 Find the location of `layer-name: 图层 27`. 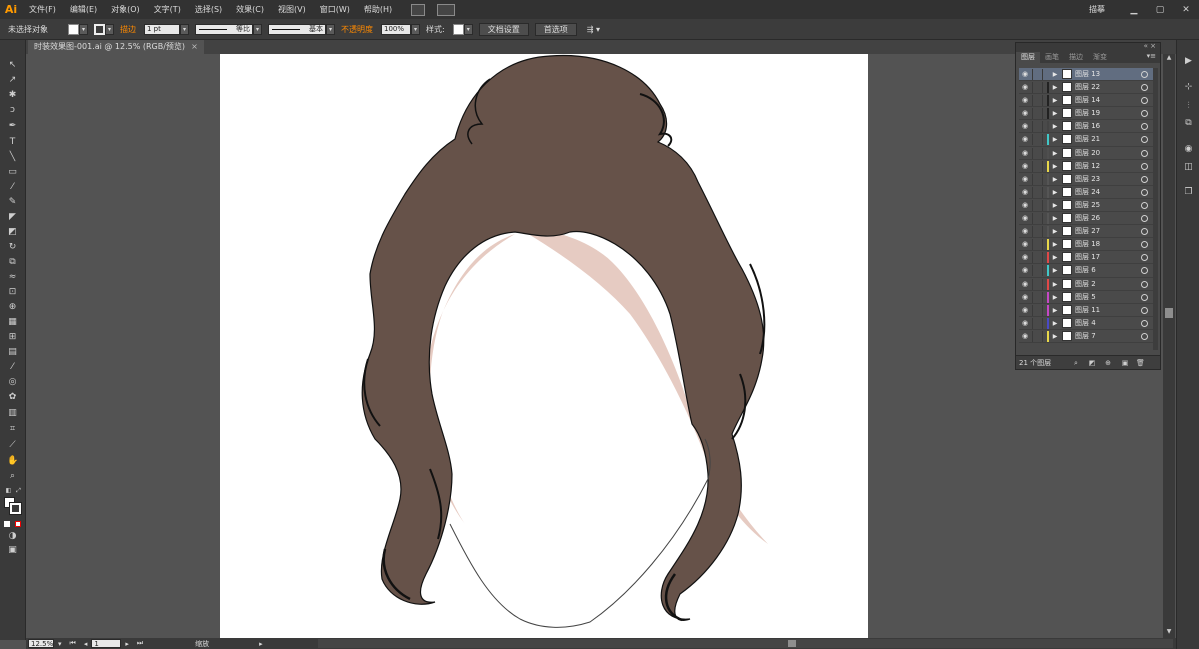

layer-name: 图层 27 is located at coordinates (1087, 231).